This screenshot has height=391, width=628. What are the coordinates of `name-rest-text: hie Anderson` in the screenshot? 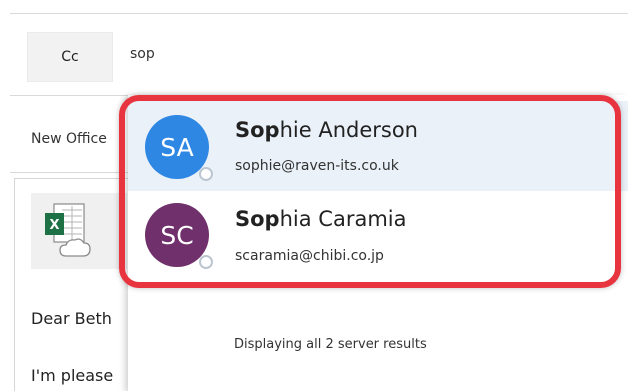 It's located at (348, 130).